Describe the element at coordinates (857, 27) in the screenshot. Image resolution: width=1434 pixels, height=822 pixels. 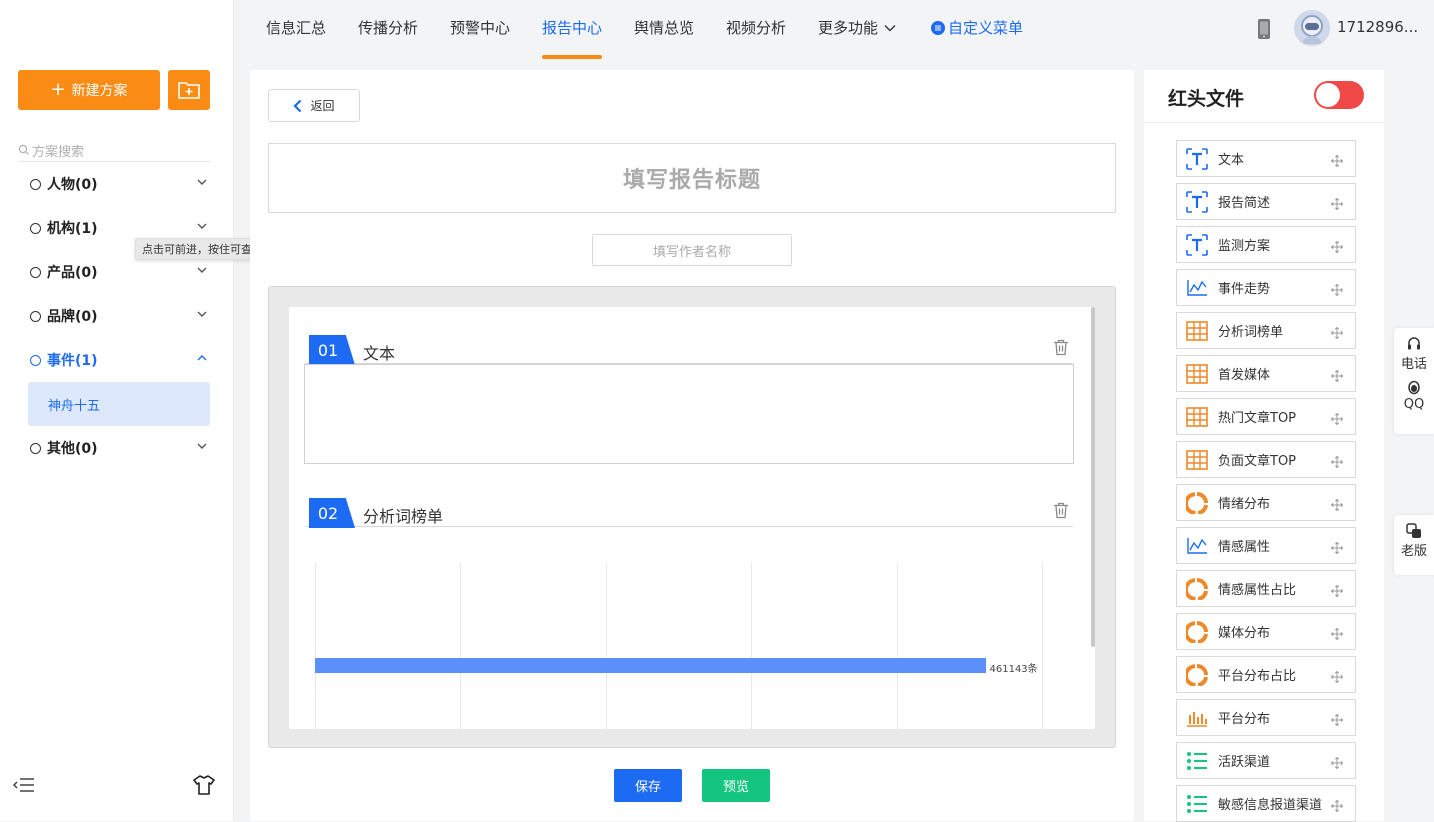
I see `nav-more-features: 更多功能` at that location.